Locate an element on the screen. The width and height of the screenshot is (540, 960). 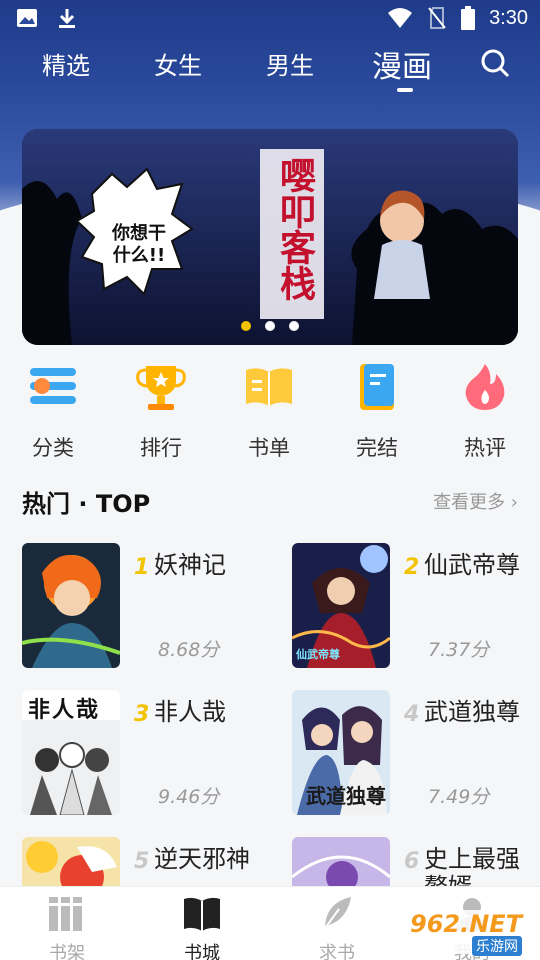
watermark-logo: 962.NET 乐游网 is located at coordinates (468, 932).